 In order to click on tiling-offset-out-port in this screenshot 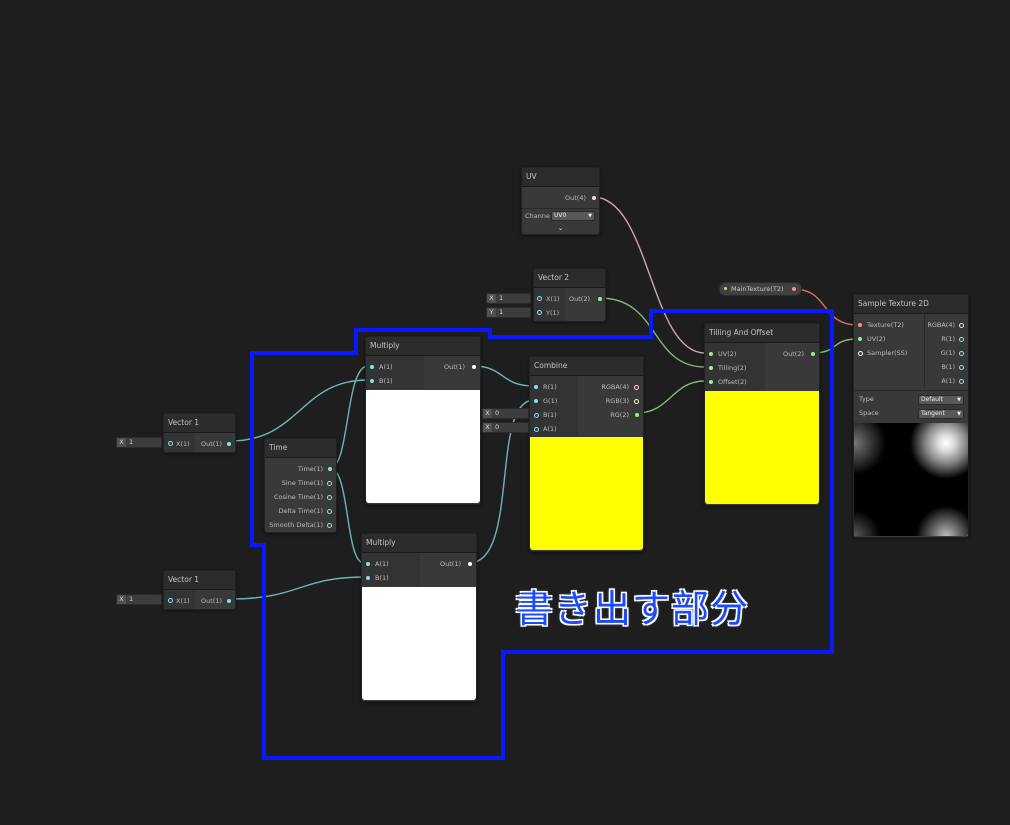, I will do `click(813, 354)`.